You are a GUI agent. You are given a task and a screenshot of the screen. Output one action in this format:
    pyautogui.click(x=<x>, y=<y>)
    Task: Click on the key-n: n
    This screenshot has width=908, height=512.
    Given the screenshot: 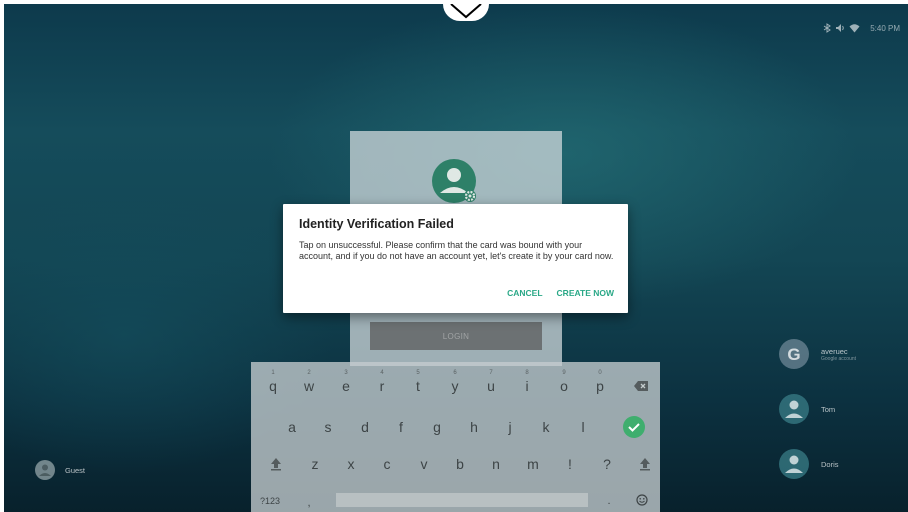 What is the action you would take?
    pyautogui.click(x=496, y=463)
    